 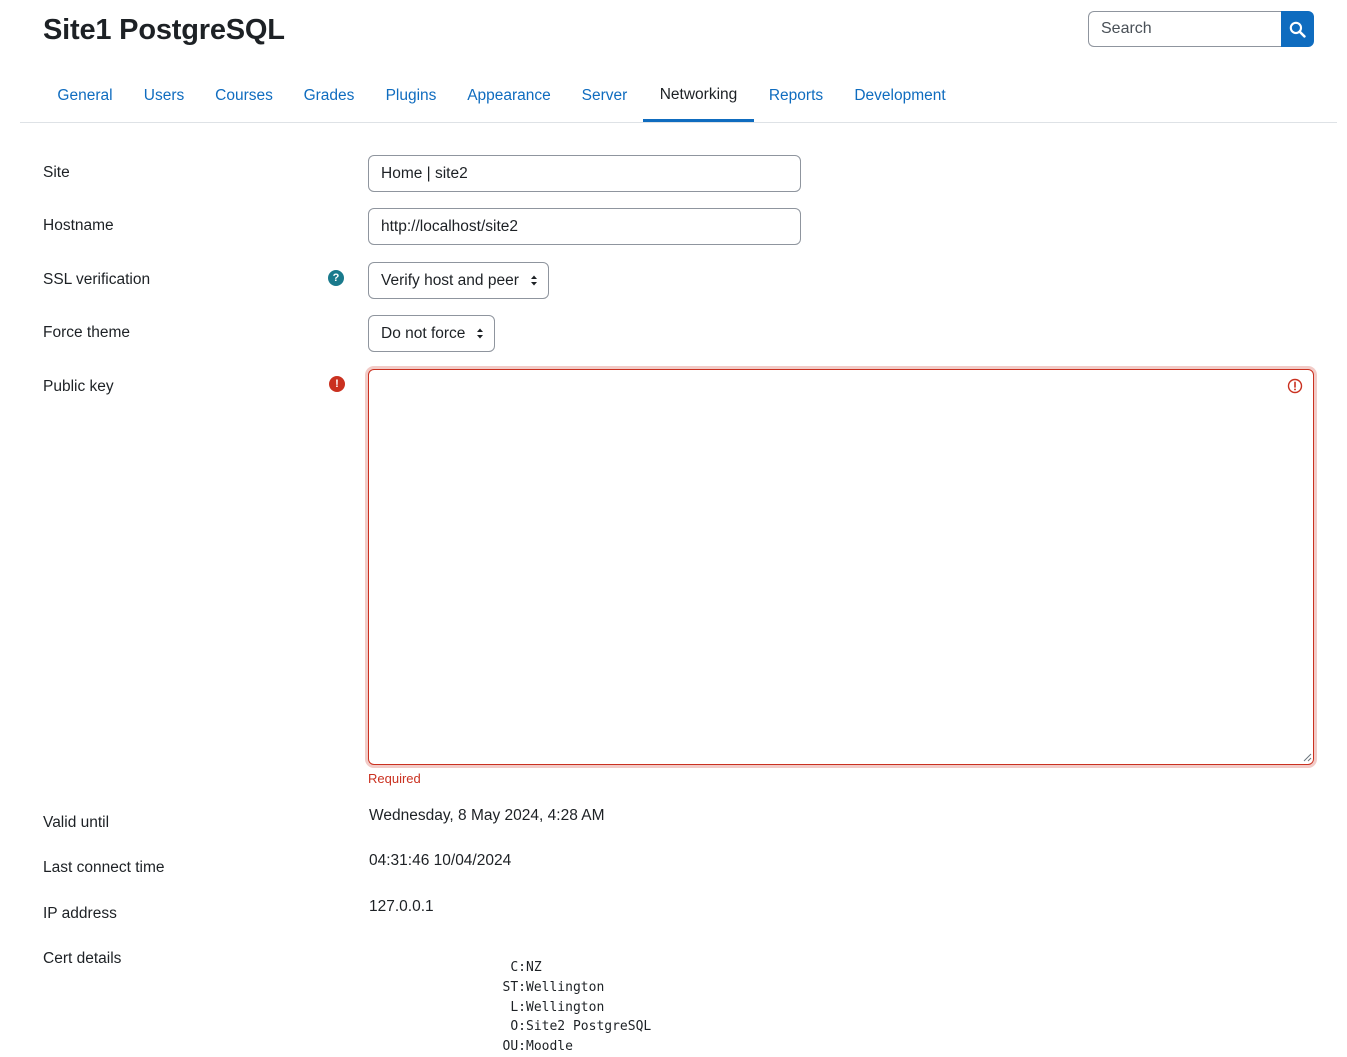 What do you see at coordinates (514, 1047) in the screenshot?
I see `cert-key: OU:` at bounding box center [514, 1047].